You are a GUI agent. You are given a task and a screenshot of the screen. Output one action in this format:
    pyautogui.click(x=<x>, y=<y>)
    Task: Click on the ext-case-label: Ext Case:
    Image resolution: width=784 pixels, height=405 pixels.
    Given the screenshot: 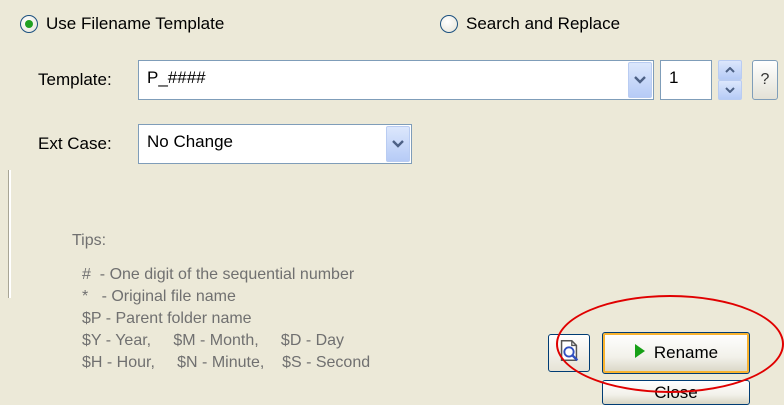 What is the action you would take?
    pyautogui.click(x=75, y=143)
    